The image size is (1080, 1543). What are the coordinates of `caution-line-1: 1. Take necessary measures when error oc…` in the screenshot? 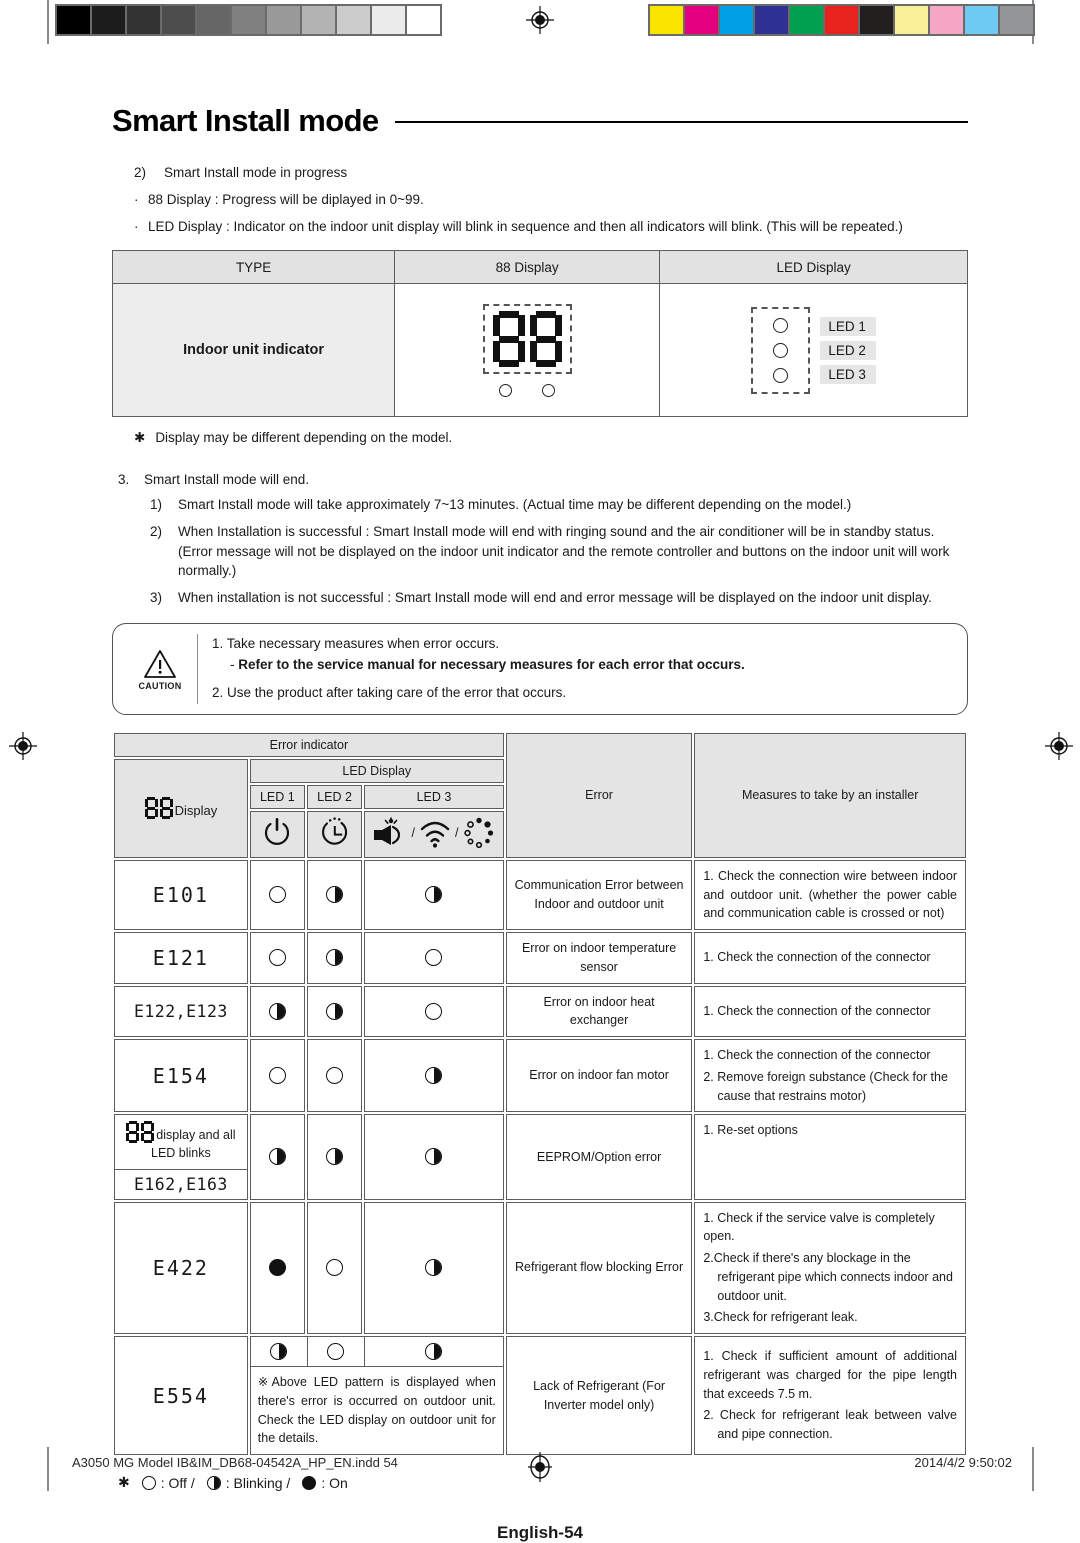 It's located at (356, 643).